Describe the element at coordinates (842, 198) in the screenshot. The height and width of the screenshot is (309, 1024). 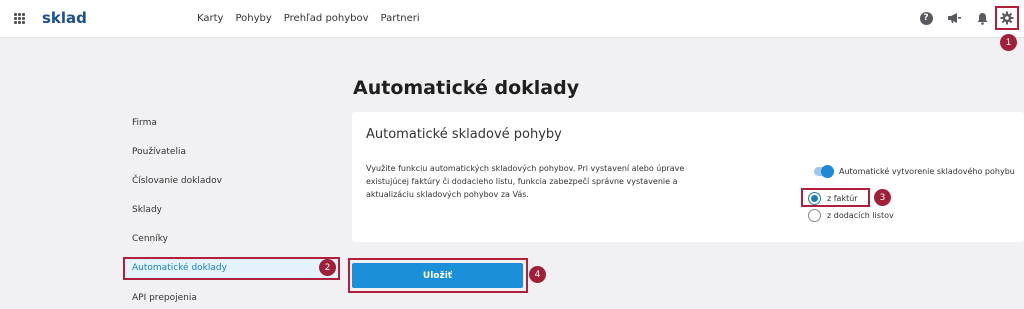
I see `radio-label-invoices: z faktúr` at that location.